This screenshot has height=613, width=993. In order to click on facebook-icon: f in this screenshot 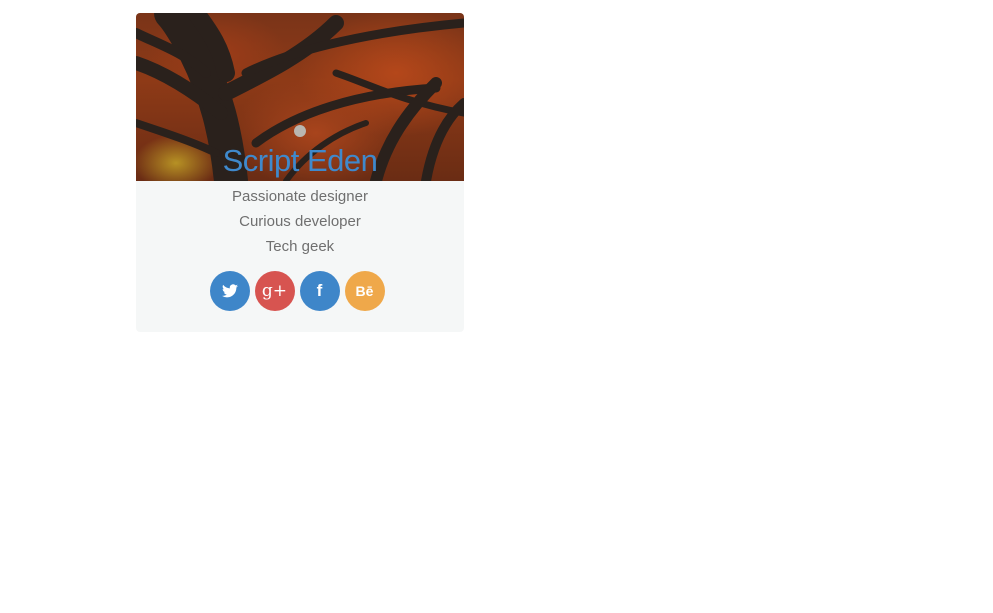, I will do `click(319, 290)`.